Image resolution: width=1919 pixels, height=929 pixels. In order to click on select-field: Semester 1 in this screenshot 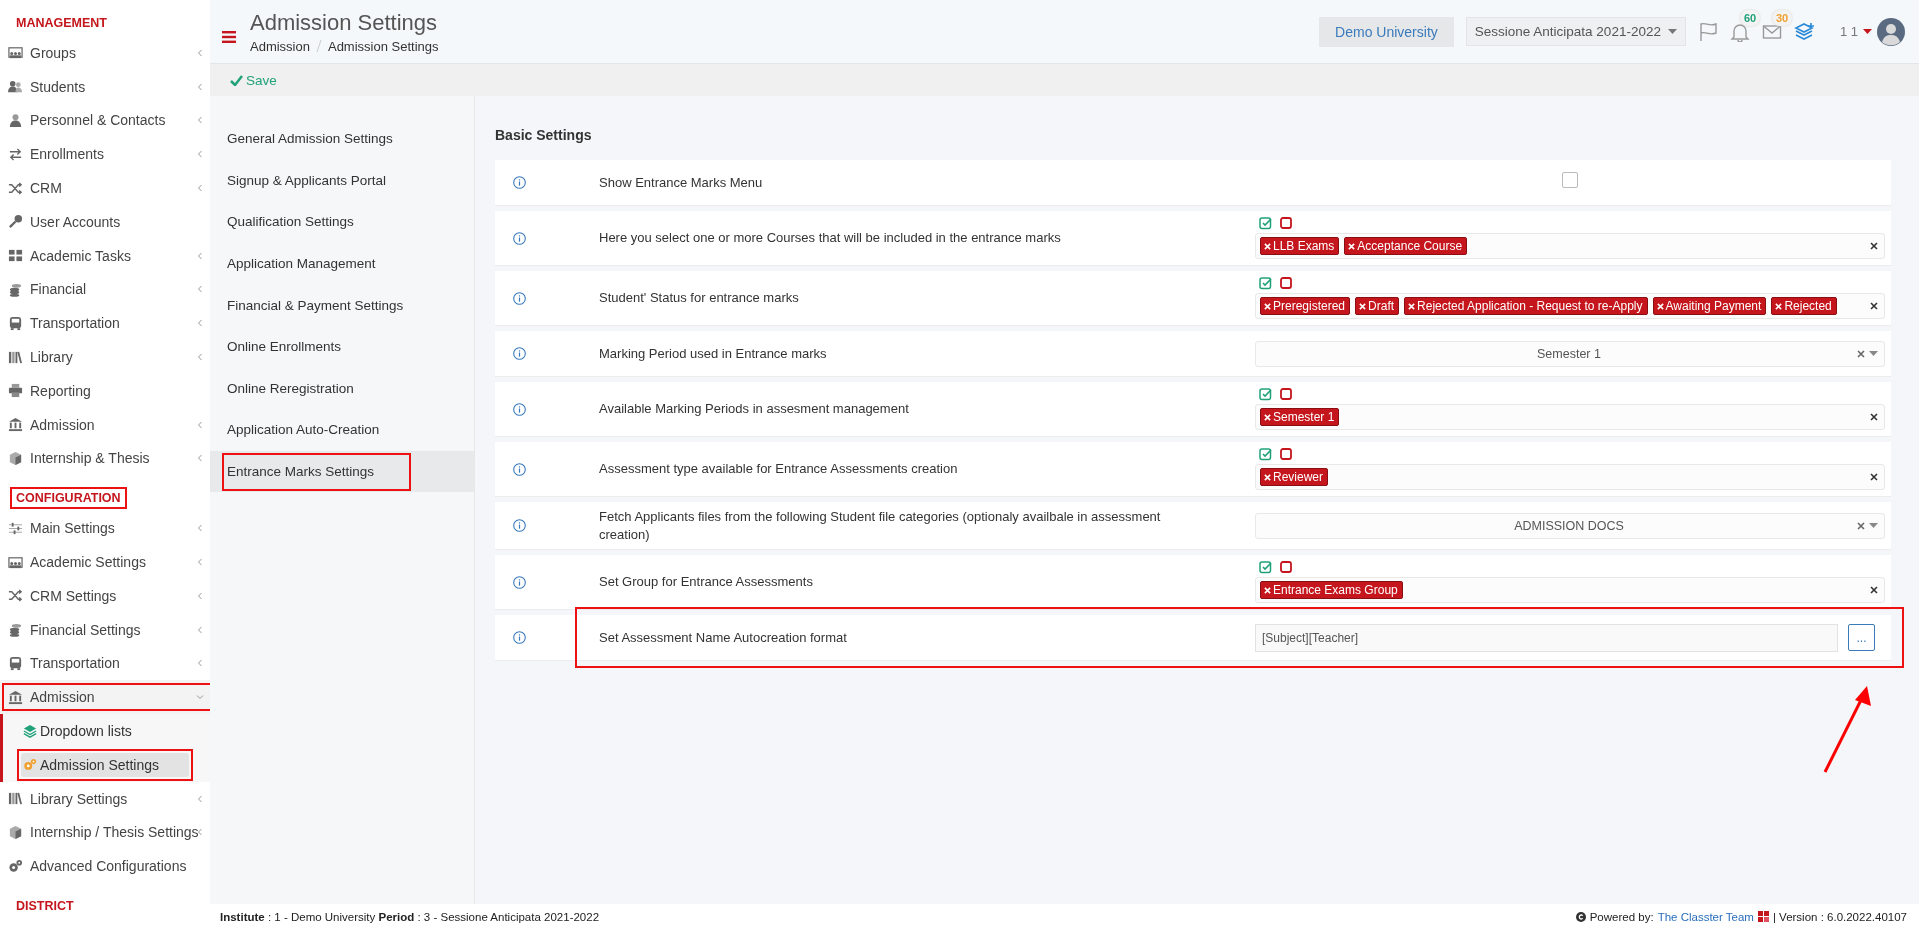, I will do `click(1570, 353)`.